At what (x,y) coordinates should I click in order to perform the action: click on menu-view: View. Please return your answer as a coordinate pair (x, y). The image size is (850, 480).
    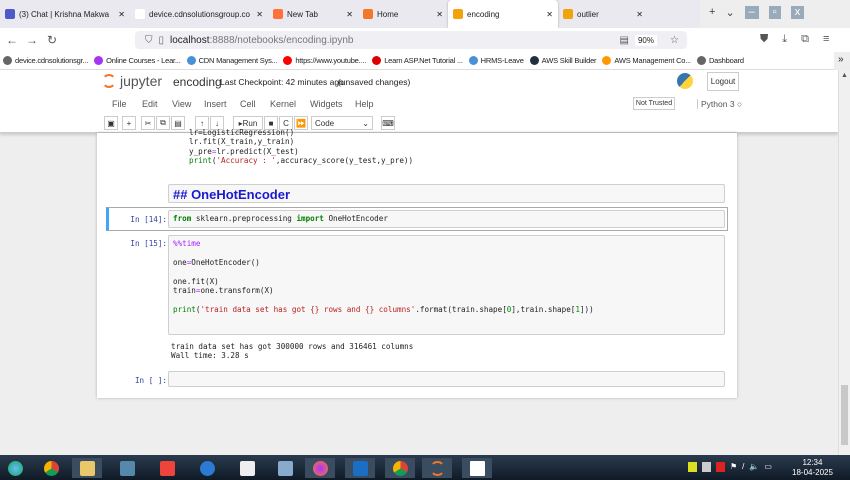
    Looking at the image, I should click on (181, 104).